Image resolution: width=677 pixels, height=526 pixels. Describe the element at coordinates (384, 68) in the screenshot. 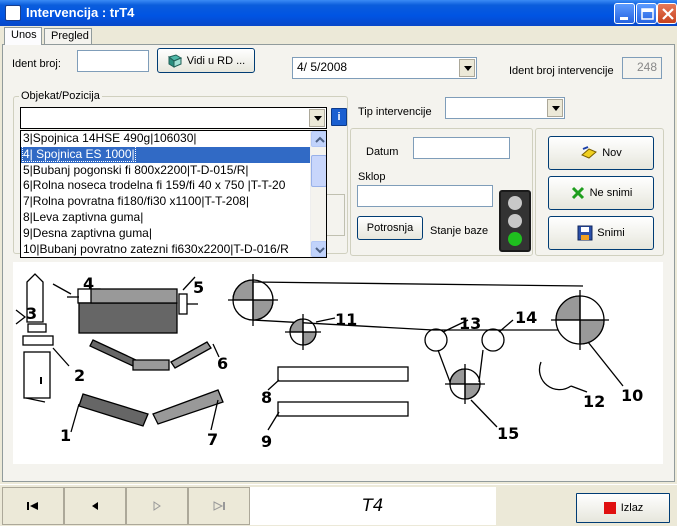

I see `date-picker: 4/ 5/2008` at that location.